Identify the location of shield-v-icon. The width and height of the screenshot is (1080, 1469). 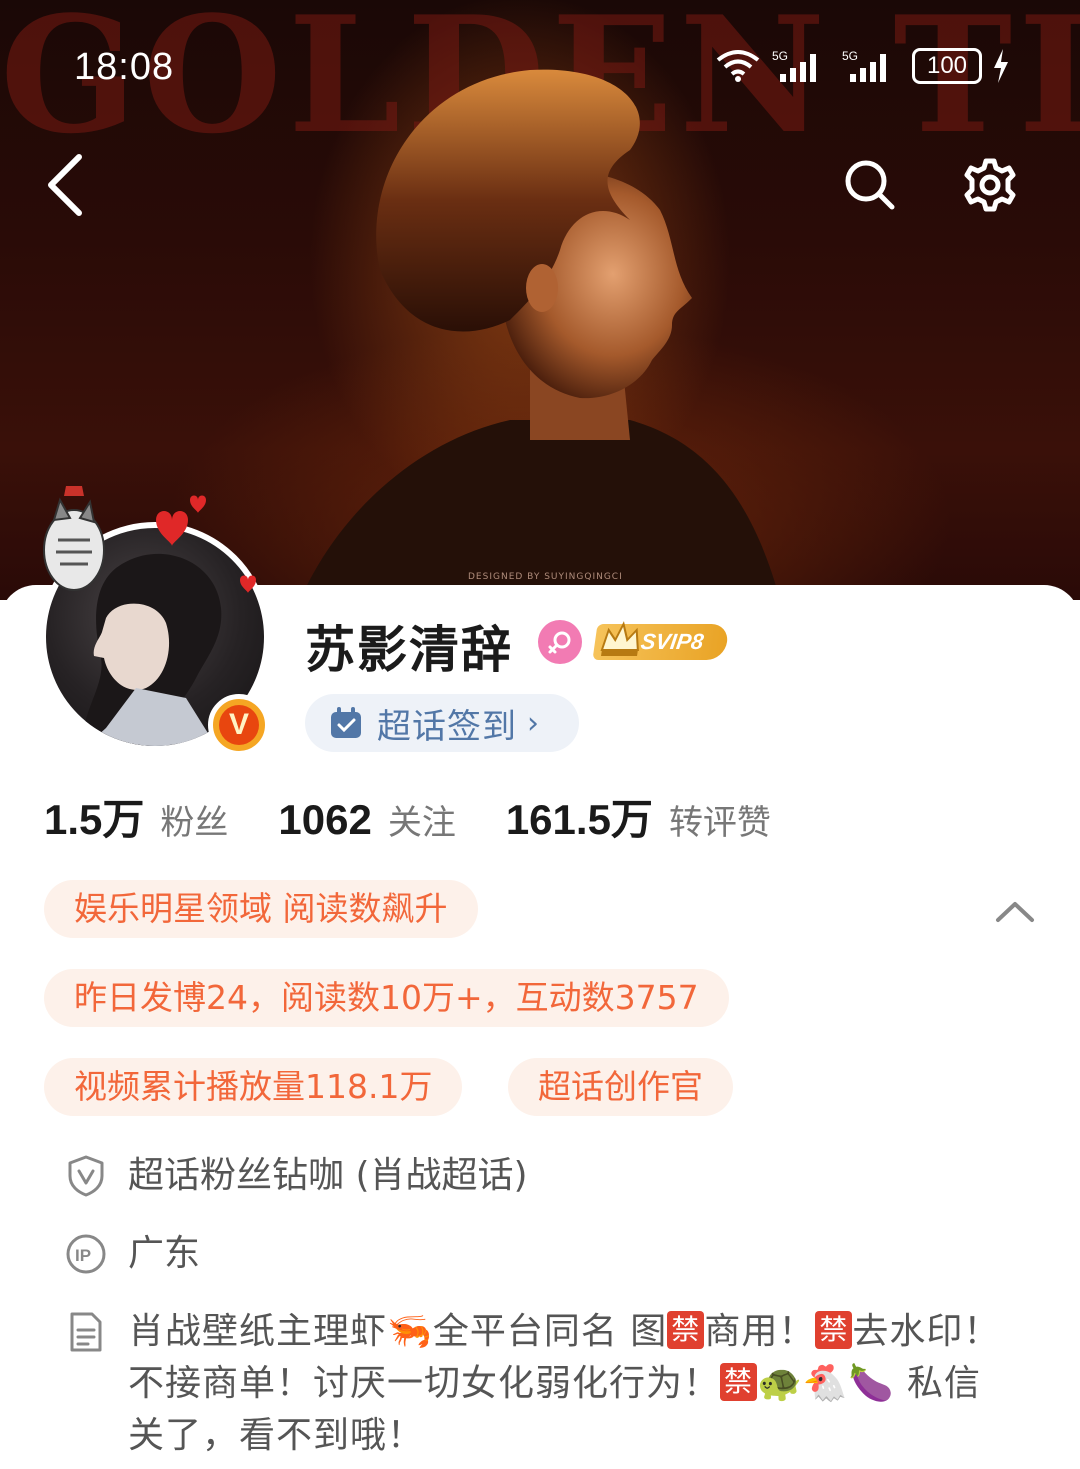
(86, 1176).